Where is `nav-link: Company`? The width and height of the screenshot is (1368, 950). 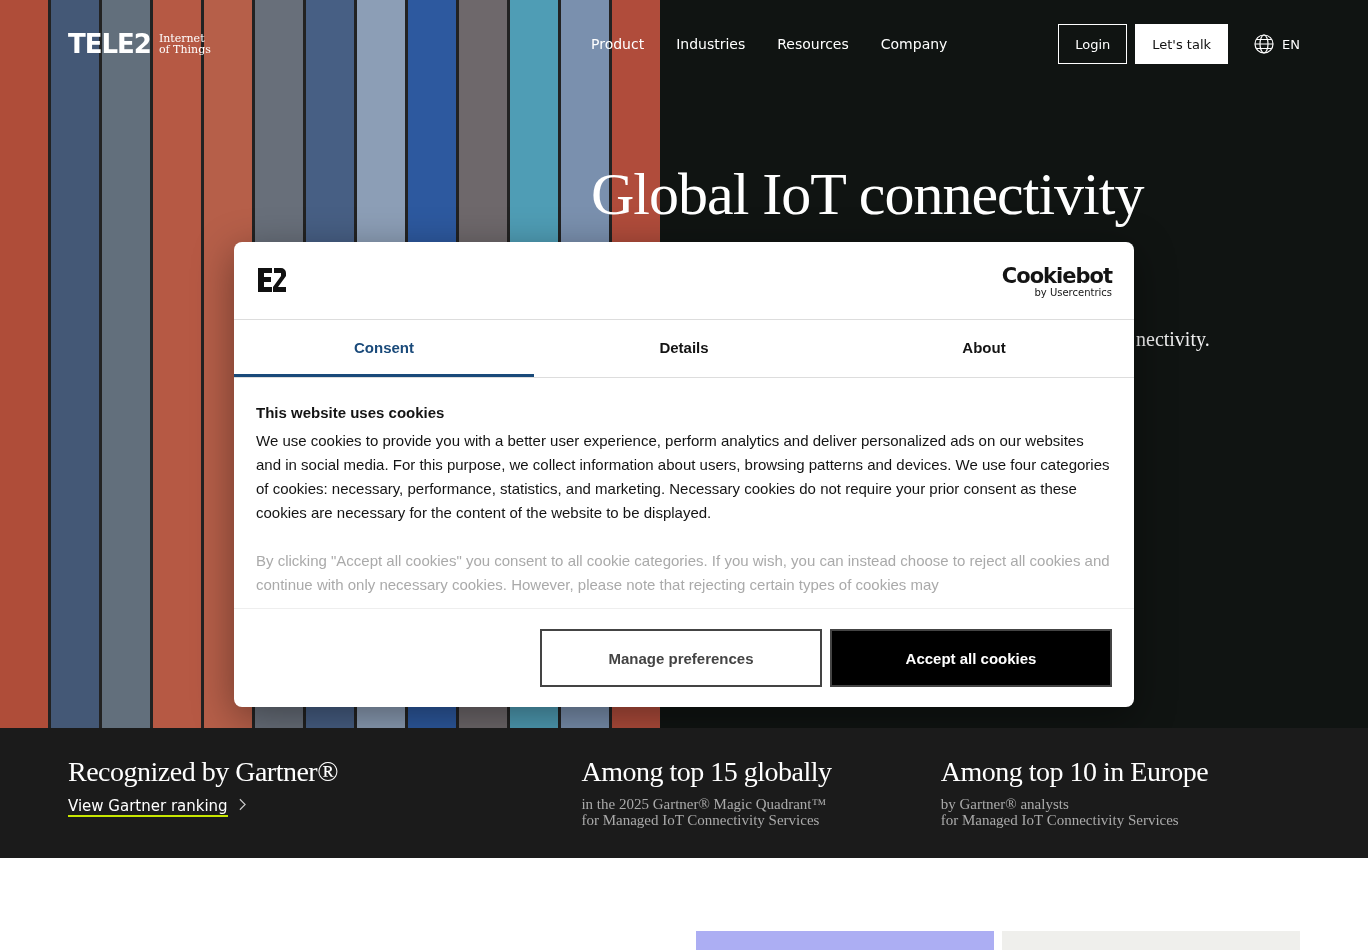
nav-link: Company is located at coordinates (914, 44).